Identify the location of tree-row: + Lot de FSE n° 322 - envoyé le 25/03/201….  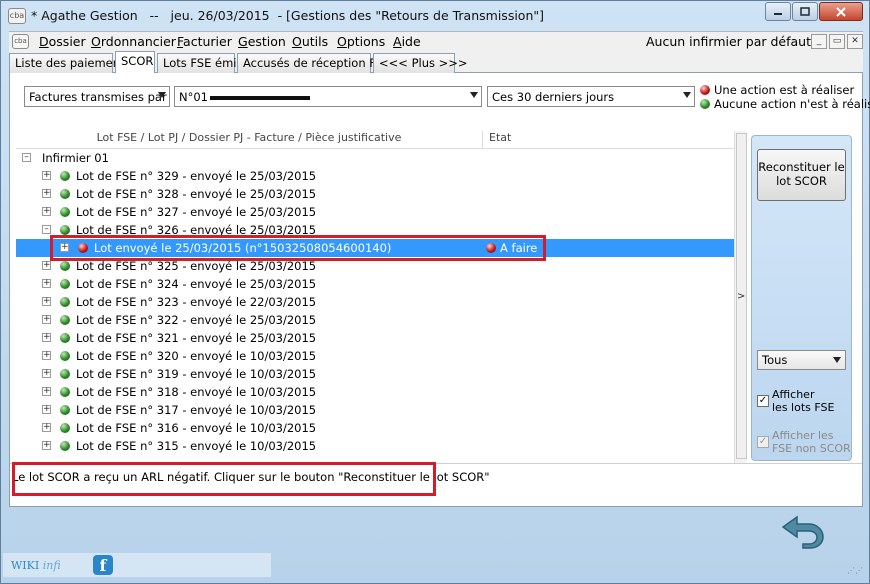
(375, 320).